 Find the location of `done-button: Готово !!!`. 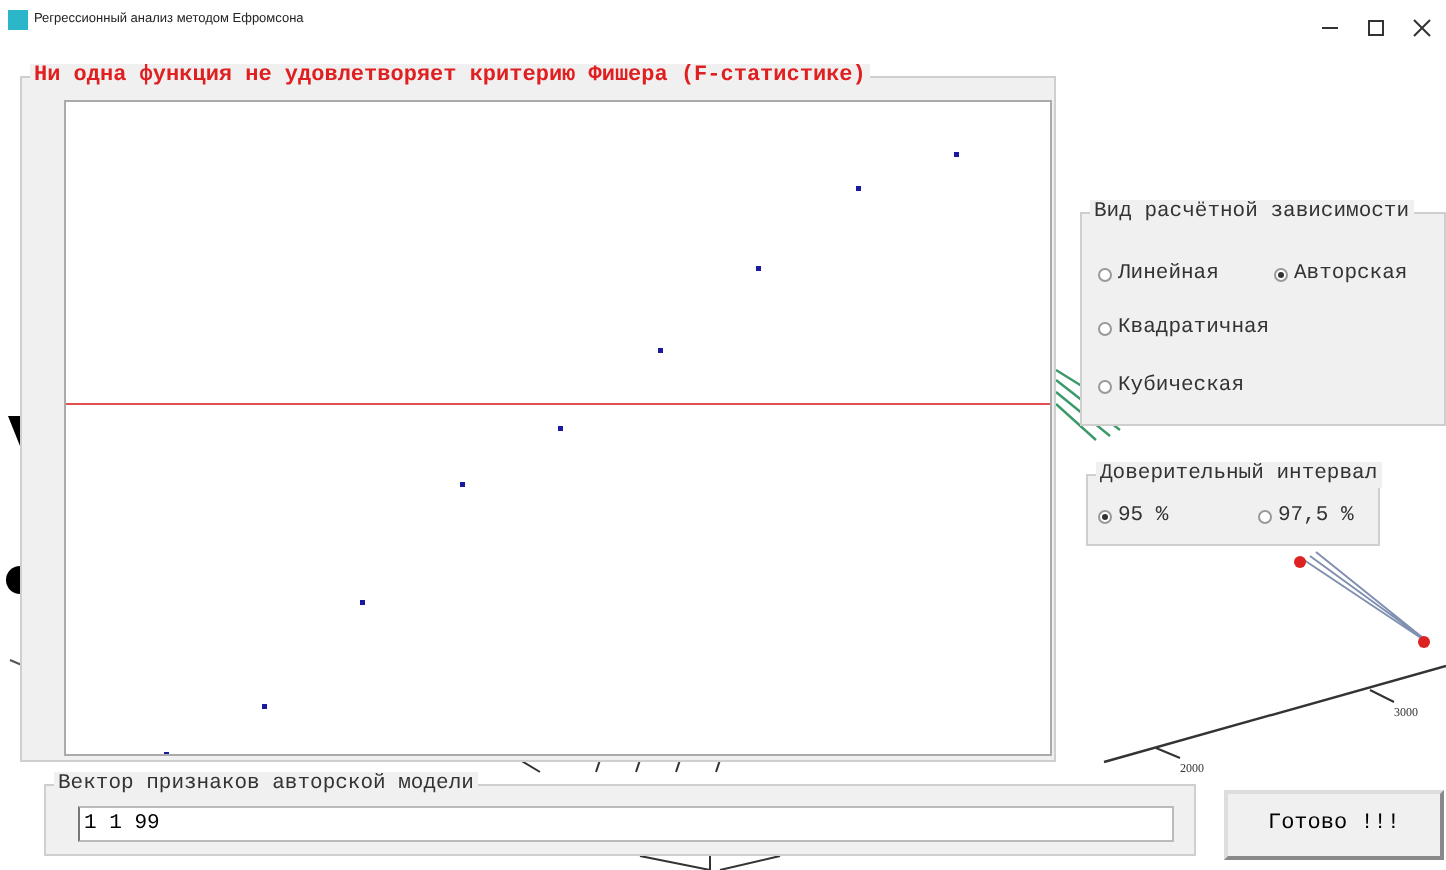

done-button: Готово !!! is located at coordinates (1334, 825).